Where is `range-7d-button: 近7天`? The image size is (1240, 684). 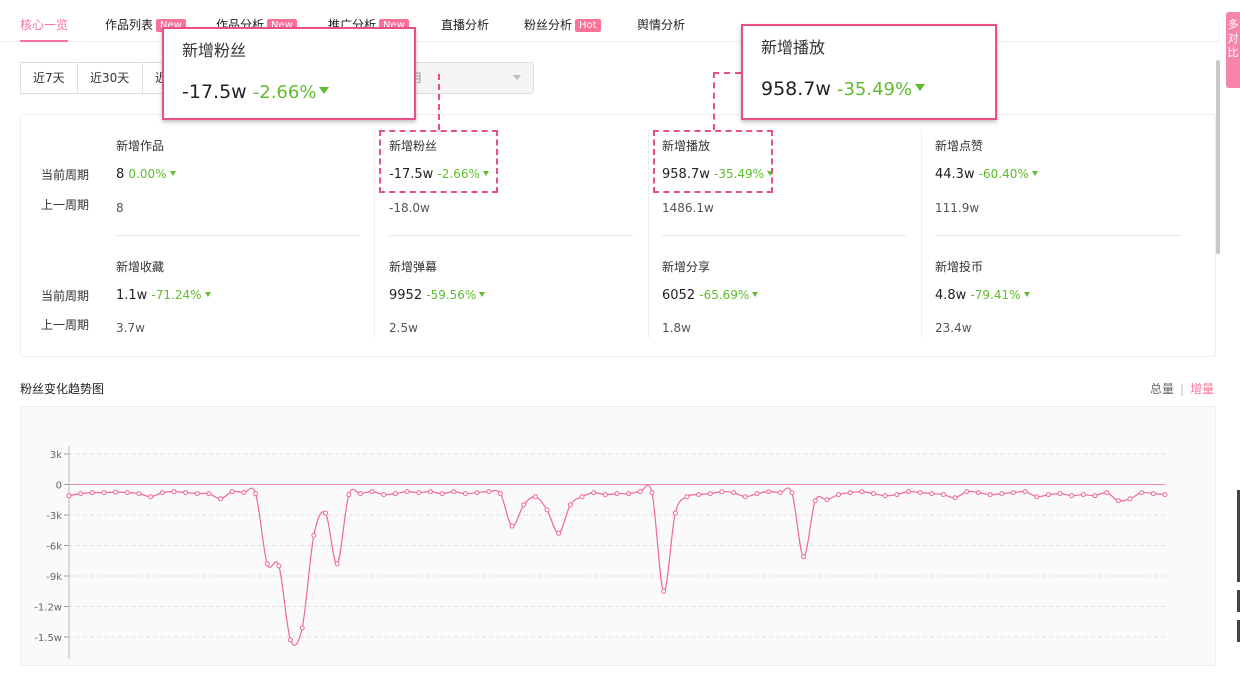 range-7d-button: 近7天 is located at coordinates (49, 78).